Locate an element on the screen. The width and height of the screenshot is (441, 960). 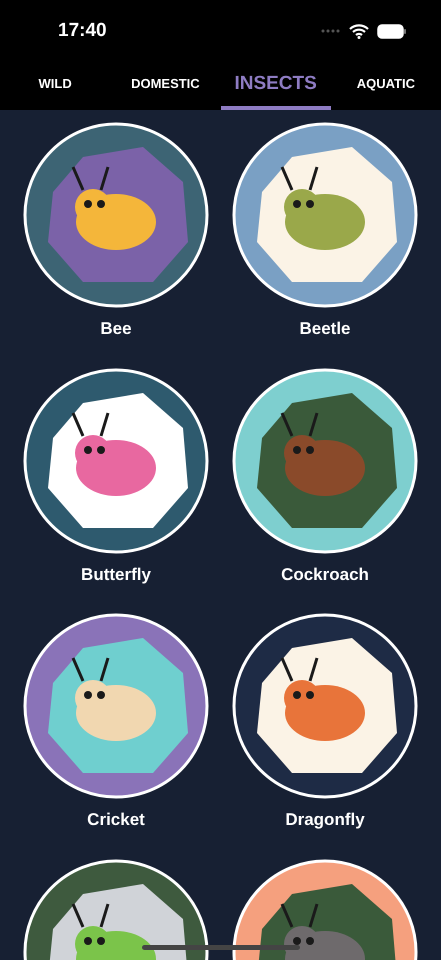
animal-name: Beetle is located at coordinates (325, 329).